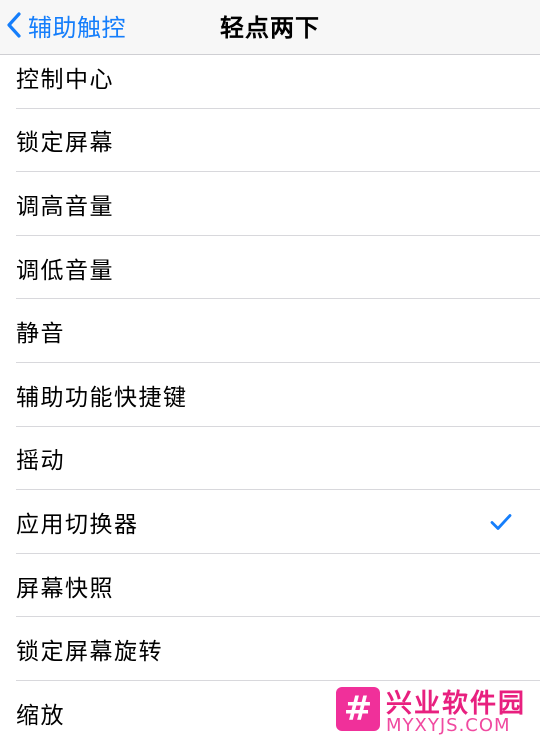  What do you see at coordinates (270, 586) in the screenshot?
I see `list-item-screenshot: 屏幕快照` at bounding box center [270, 586].